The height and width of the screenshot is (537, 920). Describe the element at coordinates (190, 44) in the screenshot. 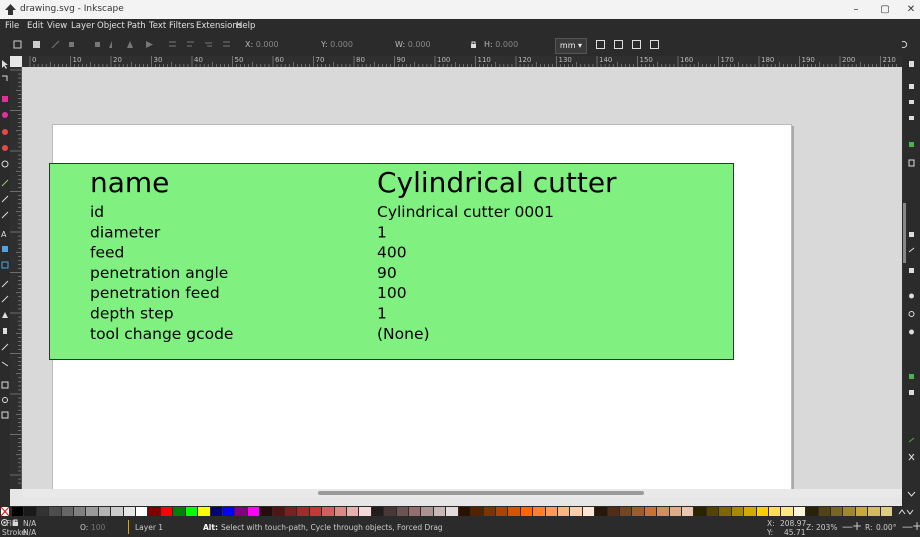

I see `align-middle-icon` at that location.